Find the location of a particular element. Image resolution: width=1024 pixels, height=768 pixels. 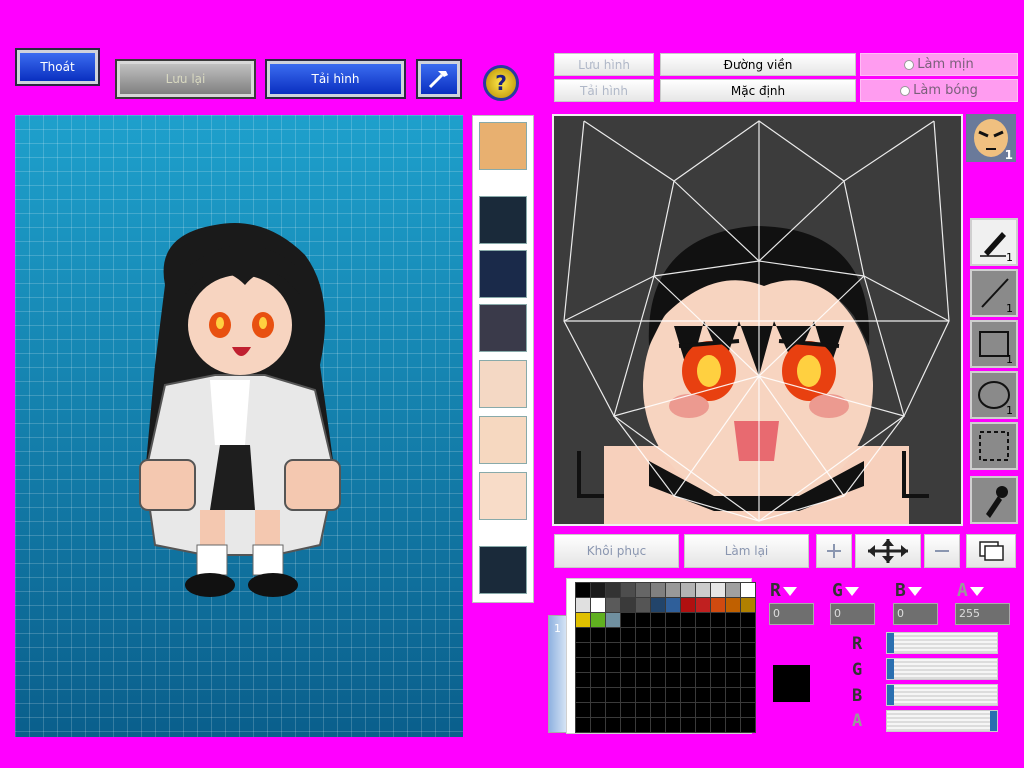

slider-b is located at coordinates (942, 695).